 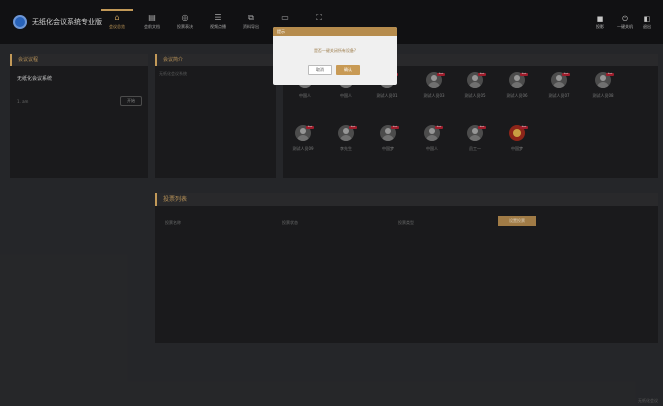 What do you see at coordinates (335, 56) in the screenshot?
I see `confirm-dialog: 提示 是否一键关闭所有设备? 取消 确认` at bounding box center [335, 56].